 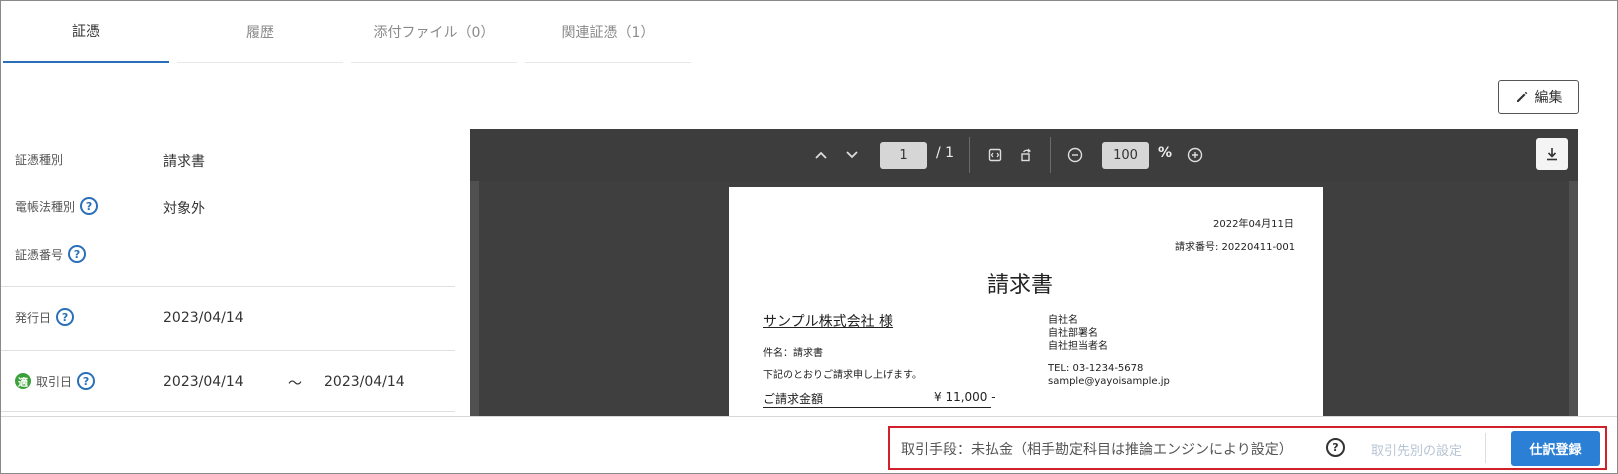 What do you see at coordinates (1165, 153) in the screenshot?
I see `zoom-unit: %` at bounding box center [1165, 153].